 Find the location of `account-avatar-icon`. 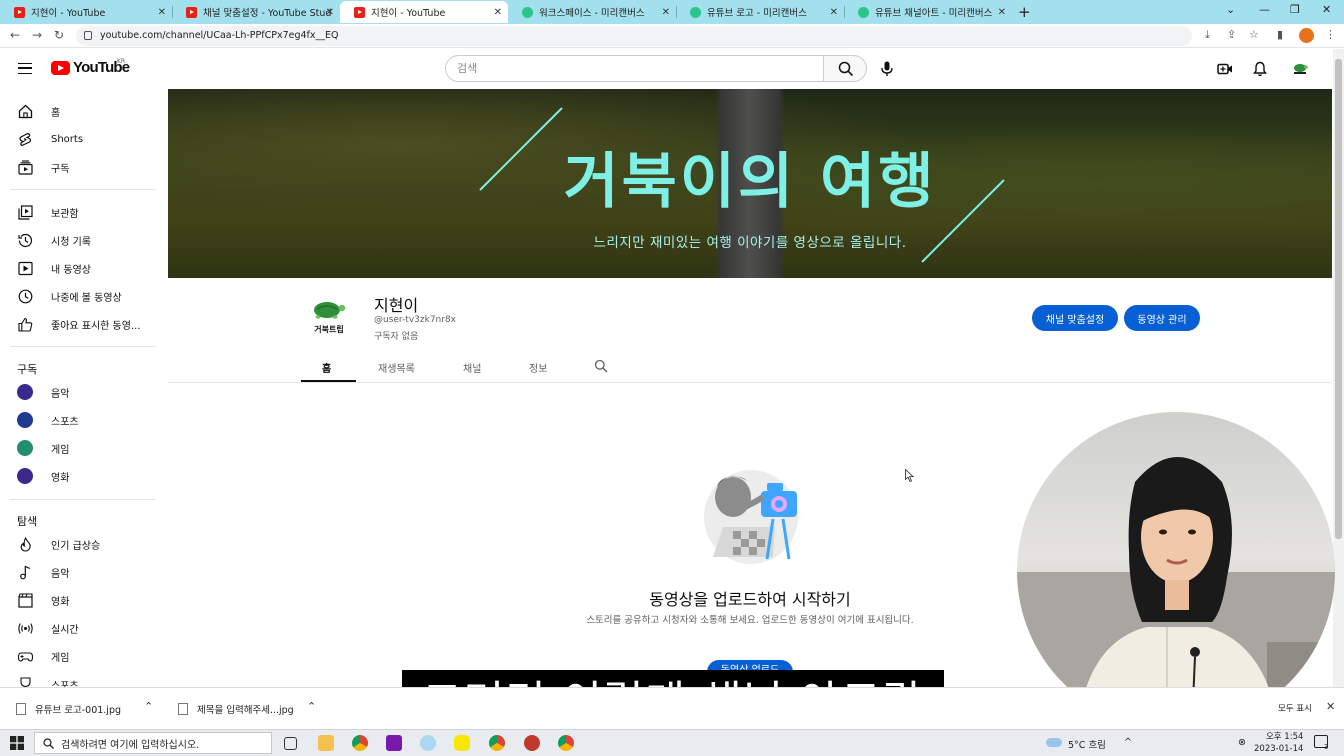

account-avatar-icon is located at coordinates (1300, 69).